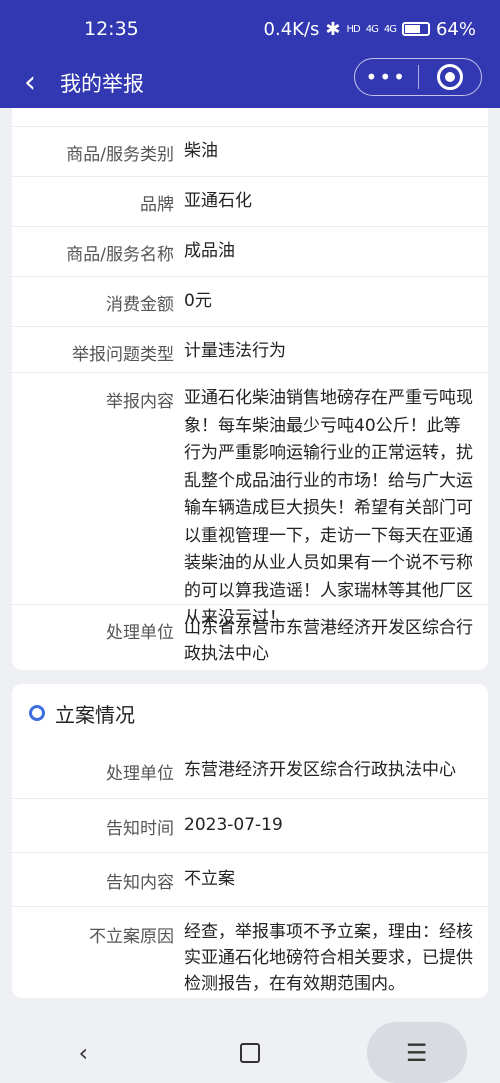  I want to click on status-indicators: 0.4K/s ✱ HD 4G 4G 64%, so click(370, 29).